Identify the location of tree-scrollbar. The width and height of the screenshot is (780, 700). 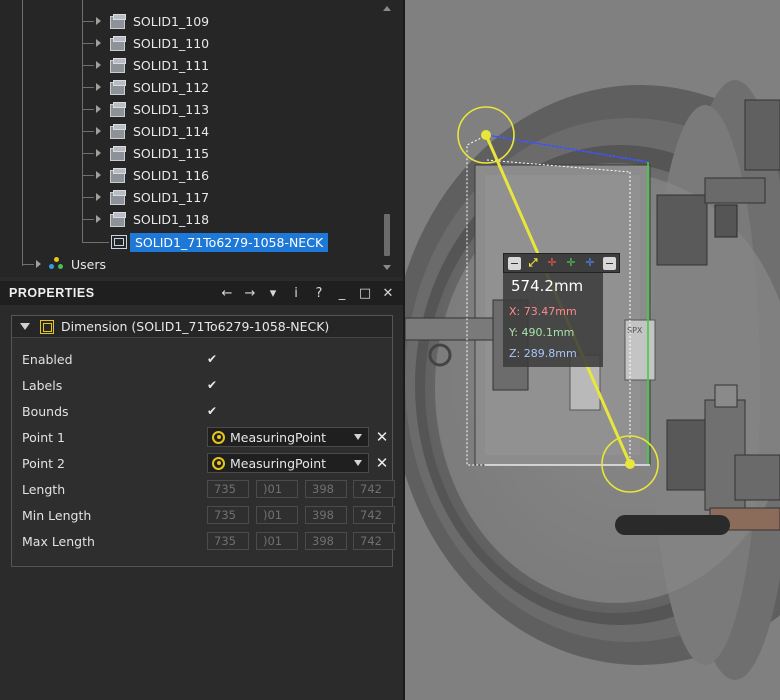
(387, 138).